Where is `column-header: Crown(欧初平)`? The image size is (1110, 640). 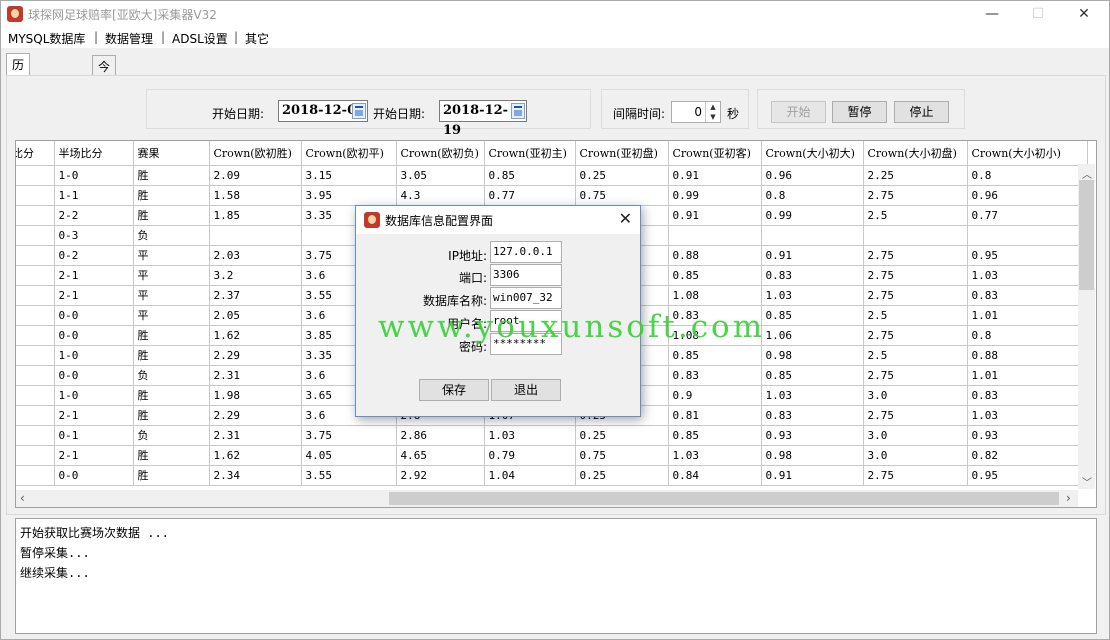
column-header: Crown(欧初平) is located at coordinates (349, 153).